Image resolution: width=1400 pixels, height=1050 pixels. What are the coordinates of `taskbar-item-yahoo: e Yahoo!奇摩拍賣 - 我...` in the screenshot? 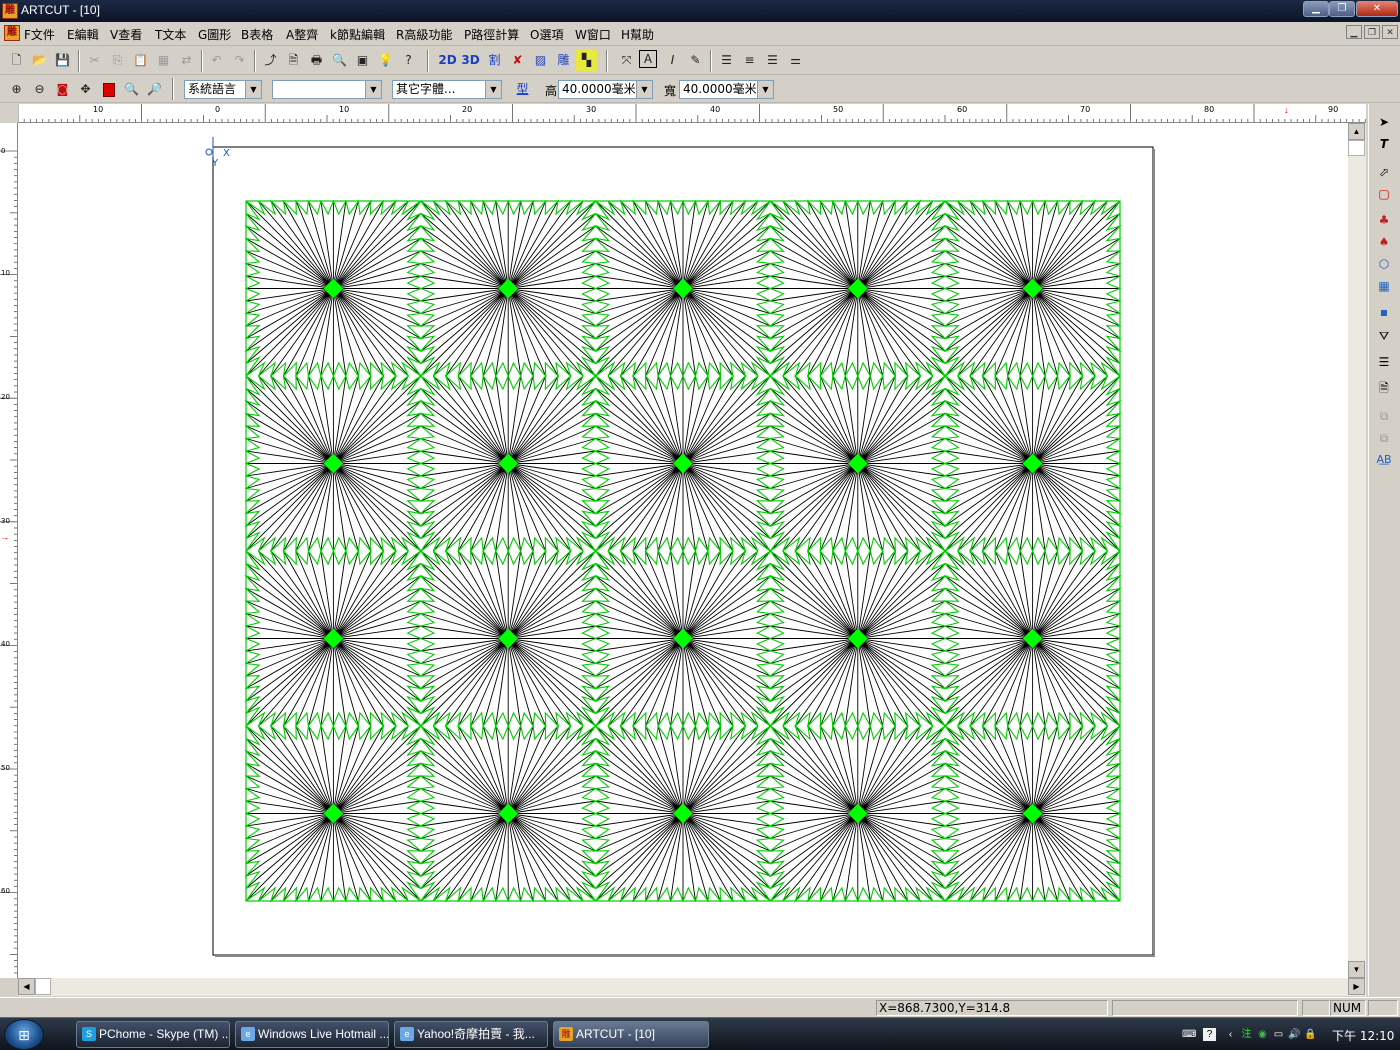 It's located at (471, 1034).